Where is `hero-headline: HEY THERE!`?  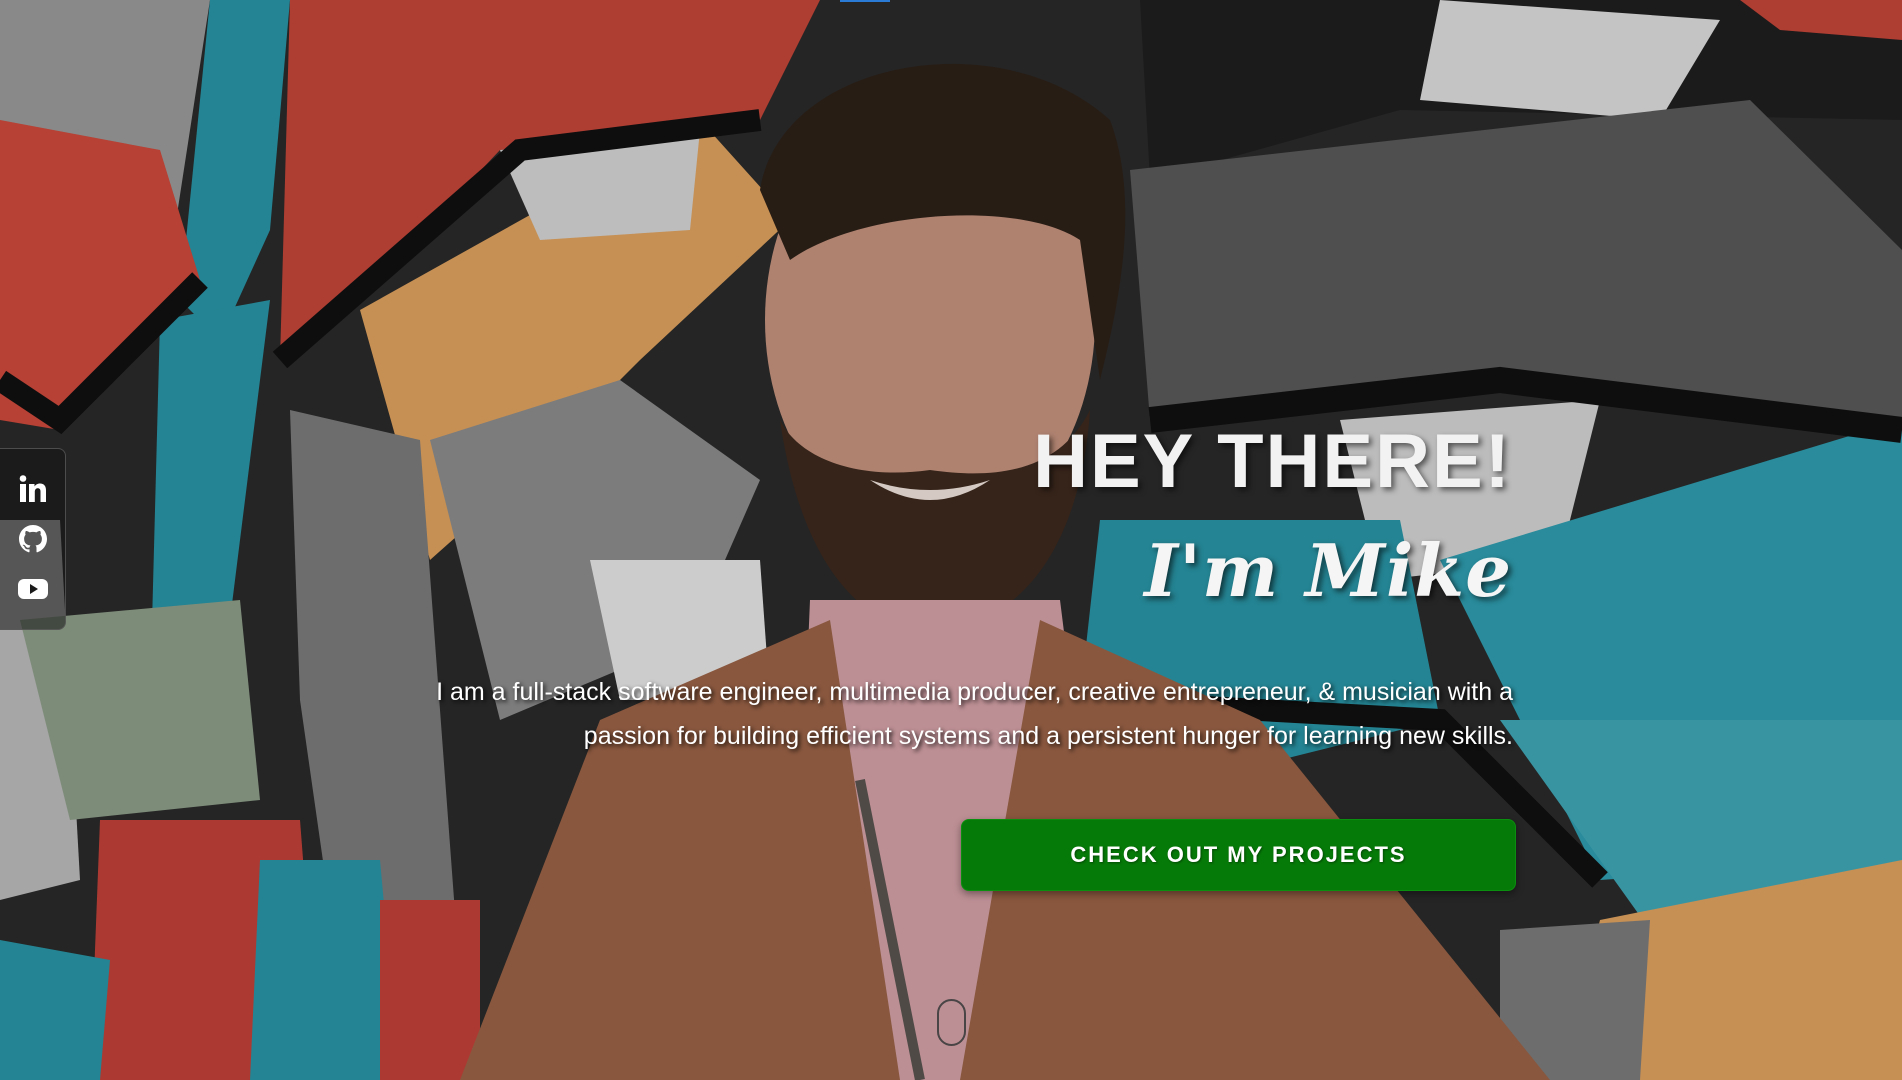 hero-headline: HEY THERE! is located at coordinates (1272, 461).